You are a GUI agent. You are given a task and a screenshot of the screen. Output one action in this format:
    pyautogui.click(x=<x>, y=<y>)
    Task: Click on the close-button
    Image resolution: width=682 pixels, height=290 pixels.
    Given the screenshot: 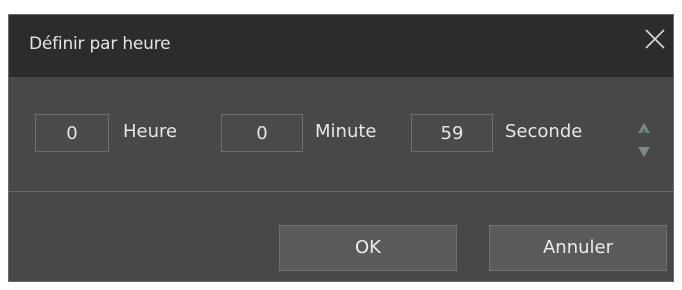 What is the action you would take?
    pyautogui.click(x=658, y=46)
    